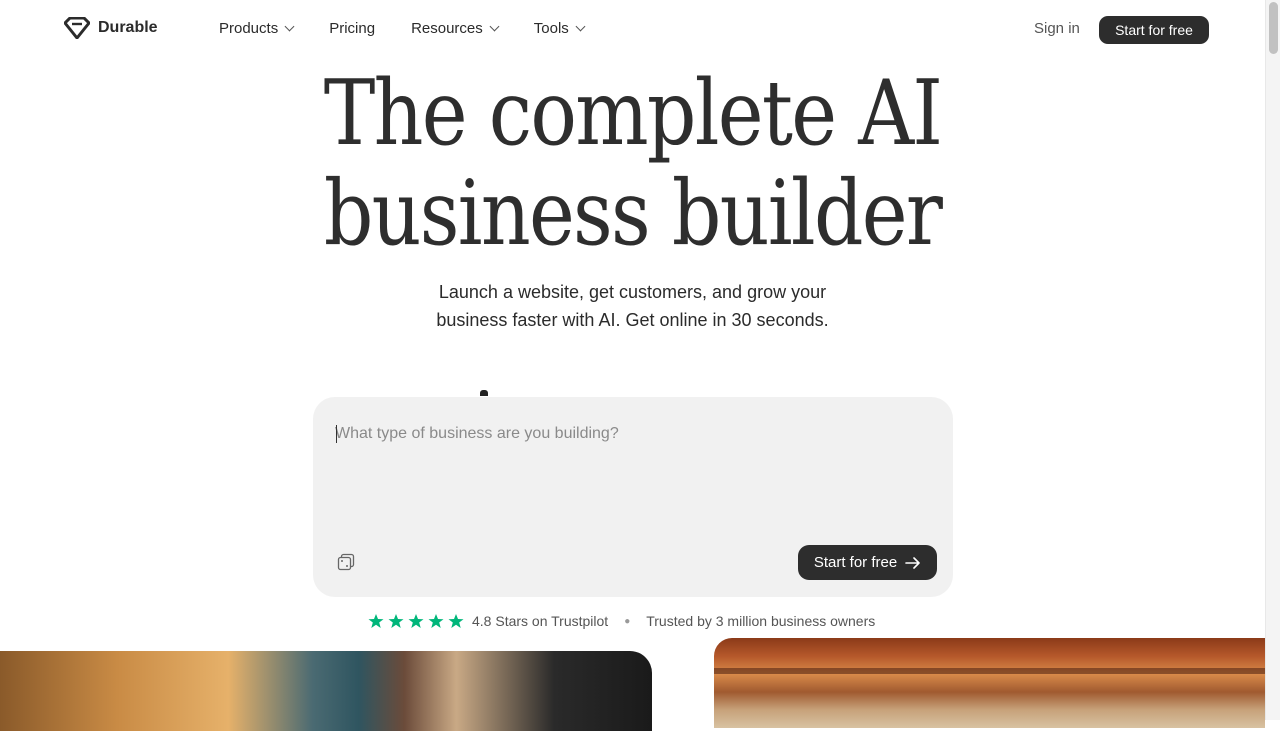  Describe the element at coordinates (128, 27) in the screenshot. I see `brand-name: Durable` at that location.